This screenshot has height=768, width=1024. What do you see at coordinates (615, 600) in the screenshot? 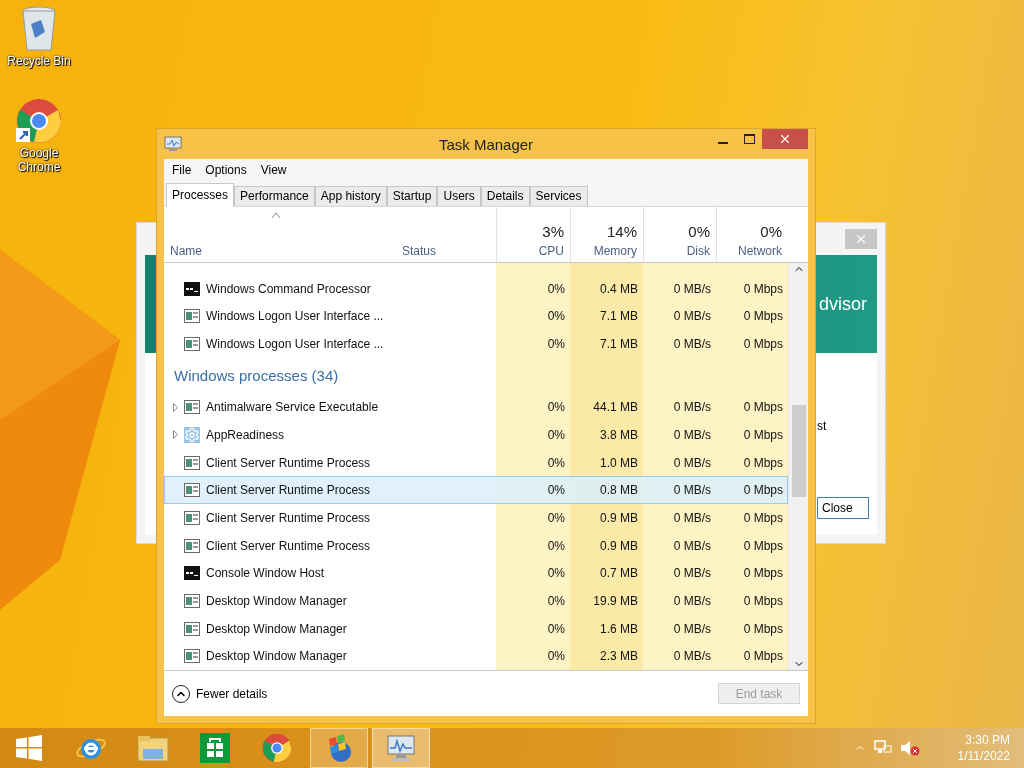
I see `memory-value: 19.9 MB` at bounding box center [615, 600].